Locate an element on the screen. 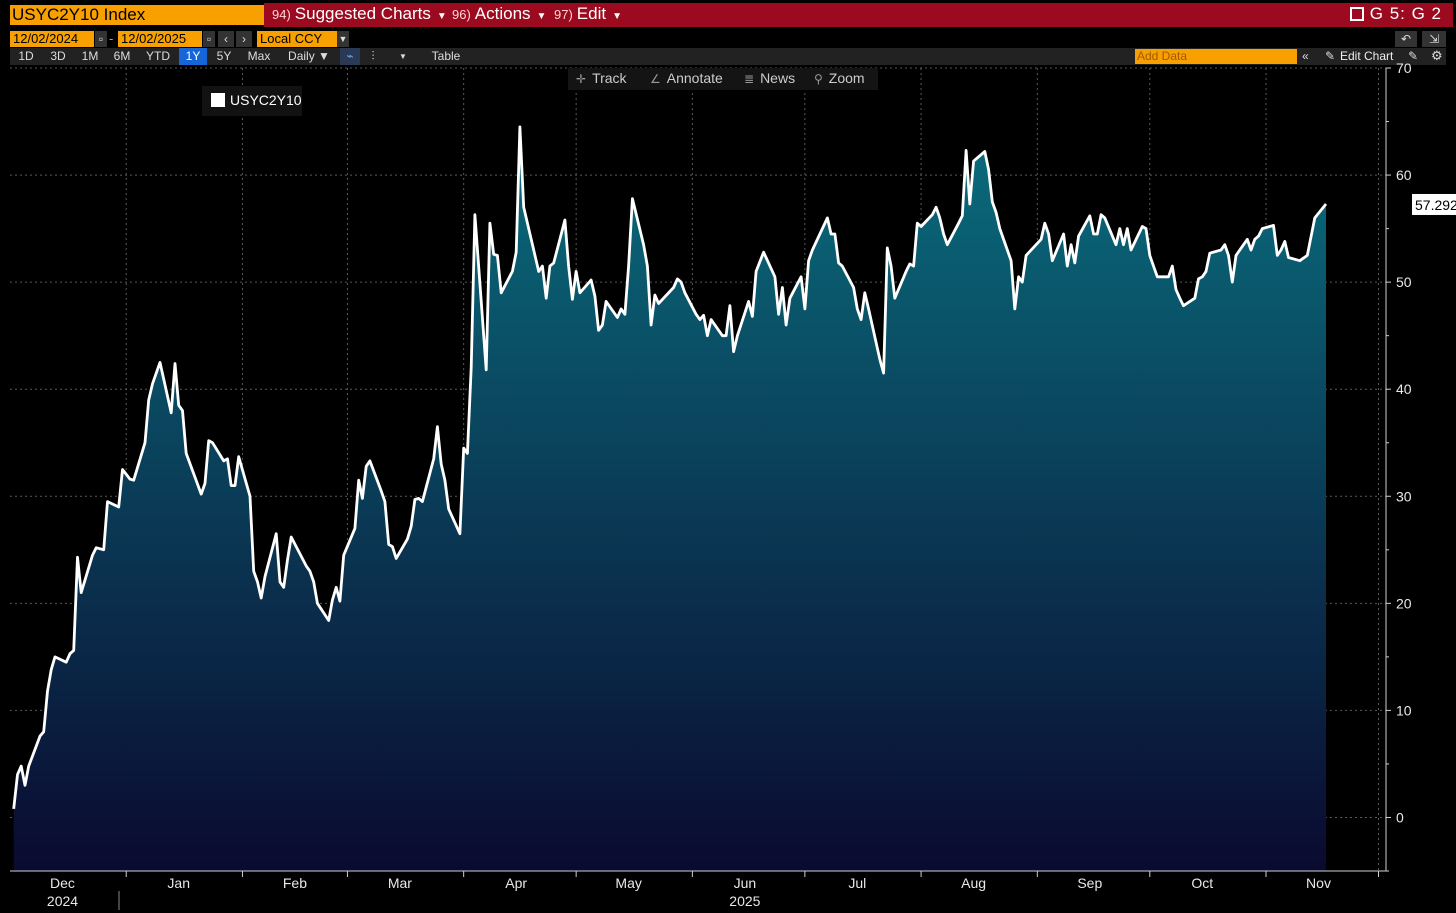 The height and width of the screenshot is (913, 1456). magnifier-icon: ⚲ is located at coordinates (818, 79).